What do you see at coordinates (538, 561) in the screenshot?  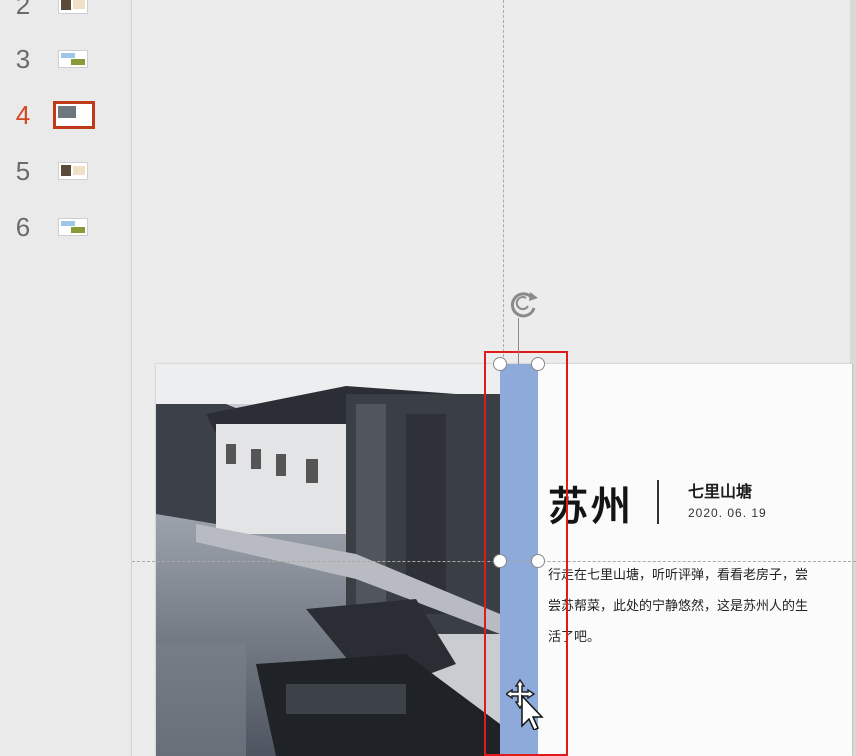 I see `resize-handle-middle-right` at bounding box center [538, 561].